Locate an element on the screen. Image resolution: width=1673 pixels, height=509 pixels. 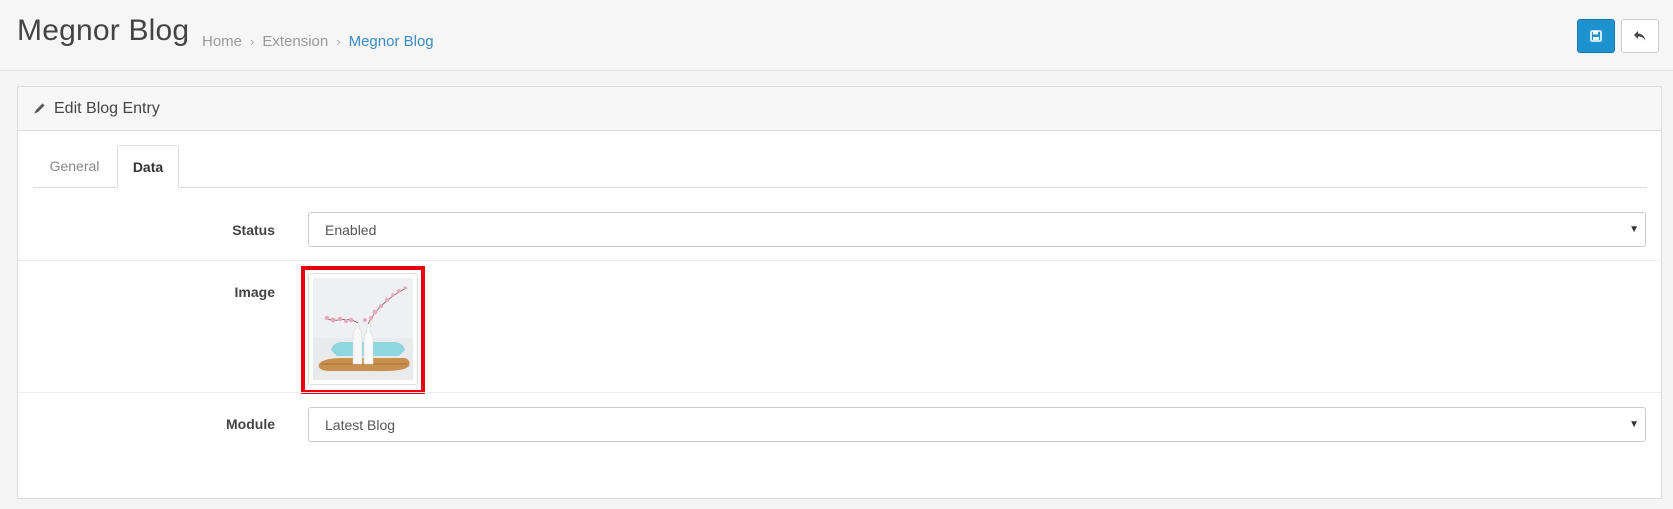
tab-general: General is located at coordinates (74, 166).